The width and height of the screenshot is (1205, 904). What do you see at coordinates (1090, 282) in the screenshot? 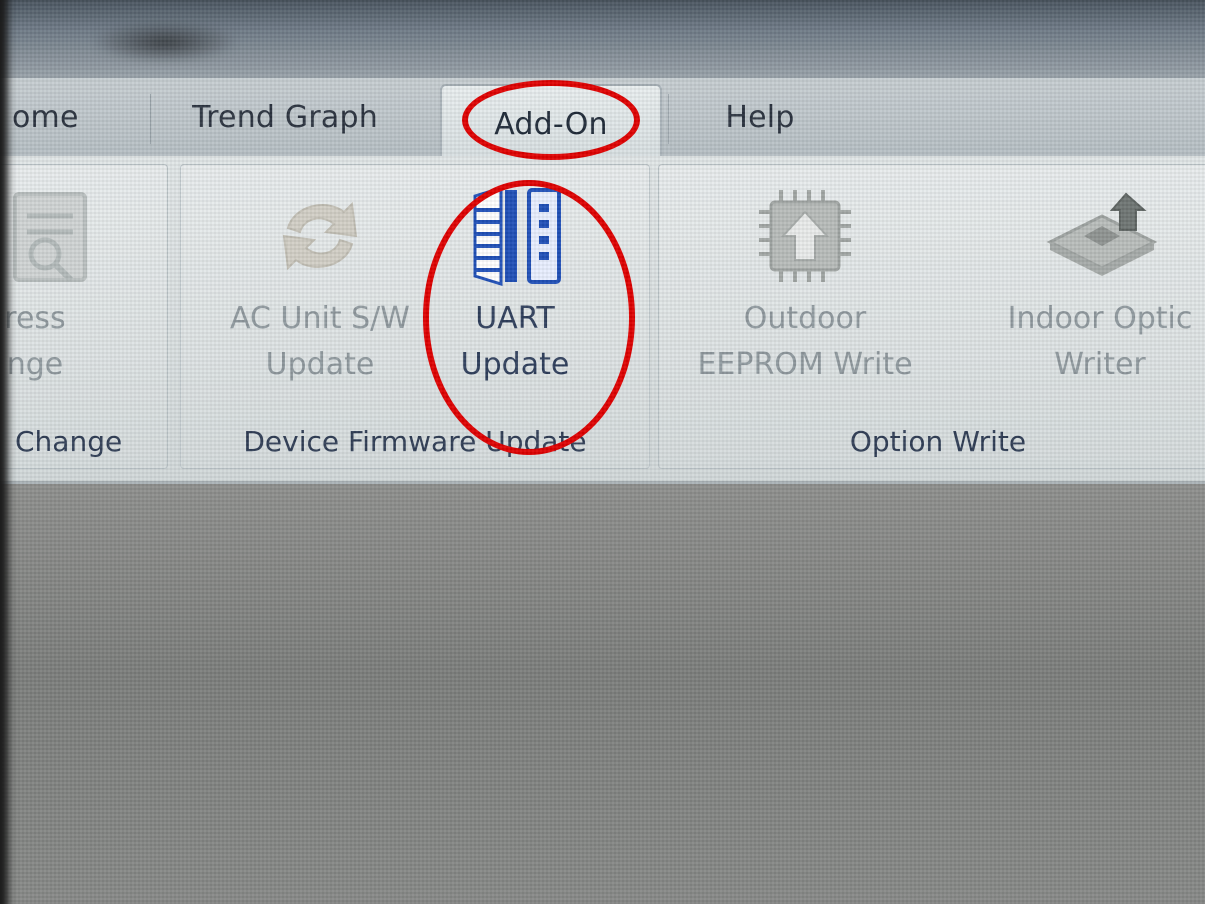
I see `indoor-option-writer-button: Indoor Optic Writer` at bounding box center [1090, 282].